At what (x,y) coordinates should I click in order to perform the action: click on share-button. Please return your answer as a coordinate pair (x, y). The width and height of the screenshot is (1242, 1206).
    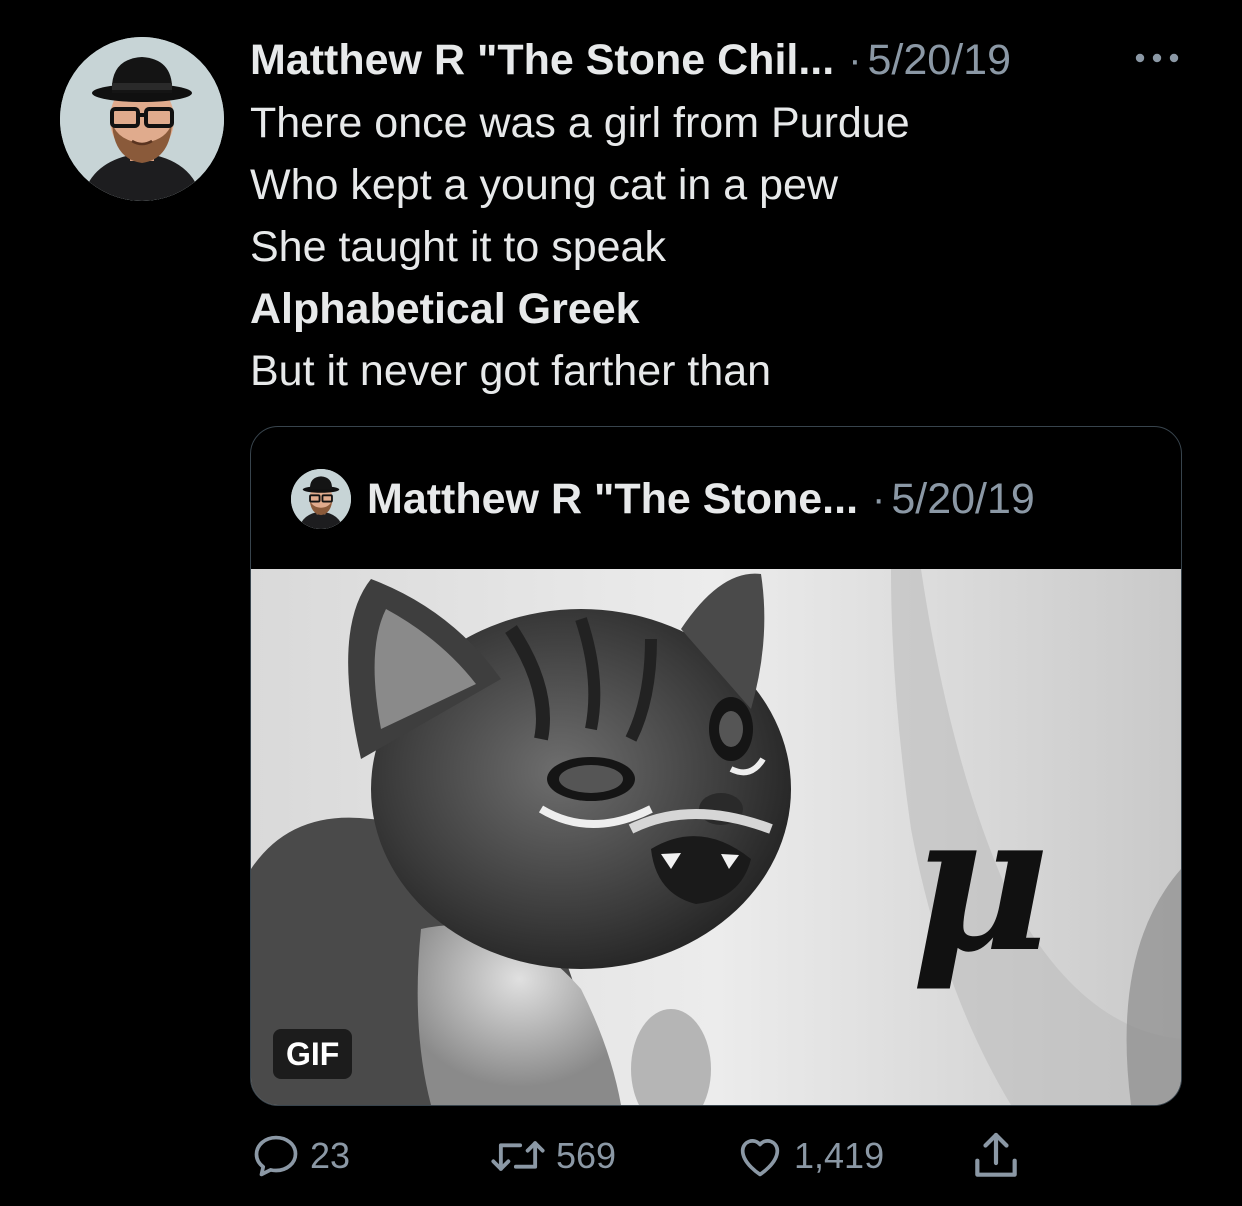
    Looking at the image, I should click on (996, 1156).